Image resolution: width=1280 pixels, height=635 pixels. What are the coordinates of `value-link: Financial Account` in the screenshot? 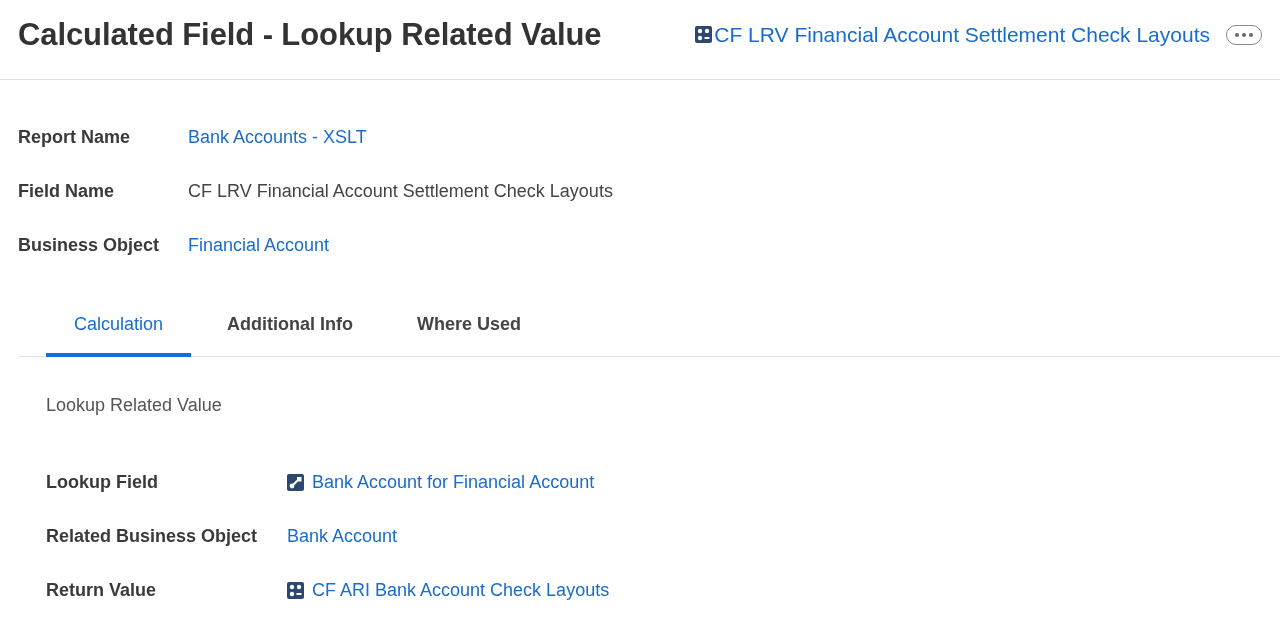 It's located at (259, 245).